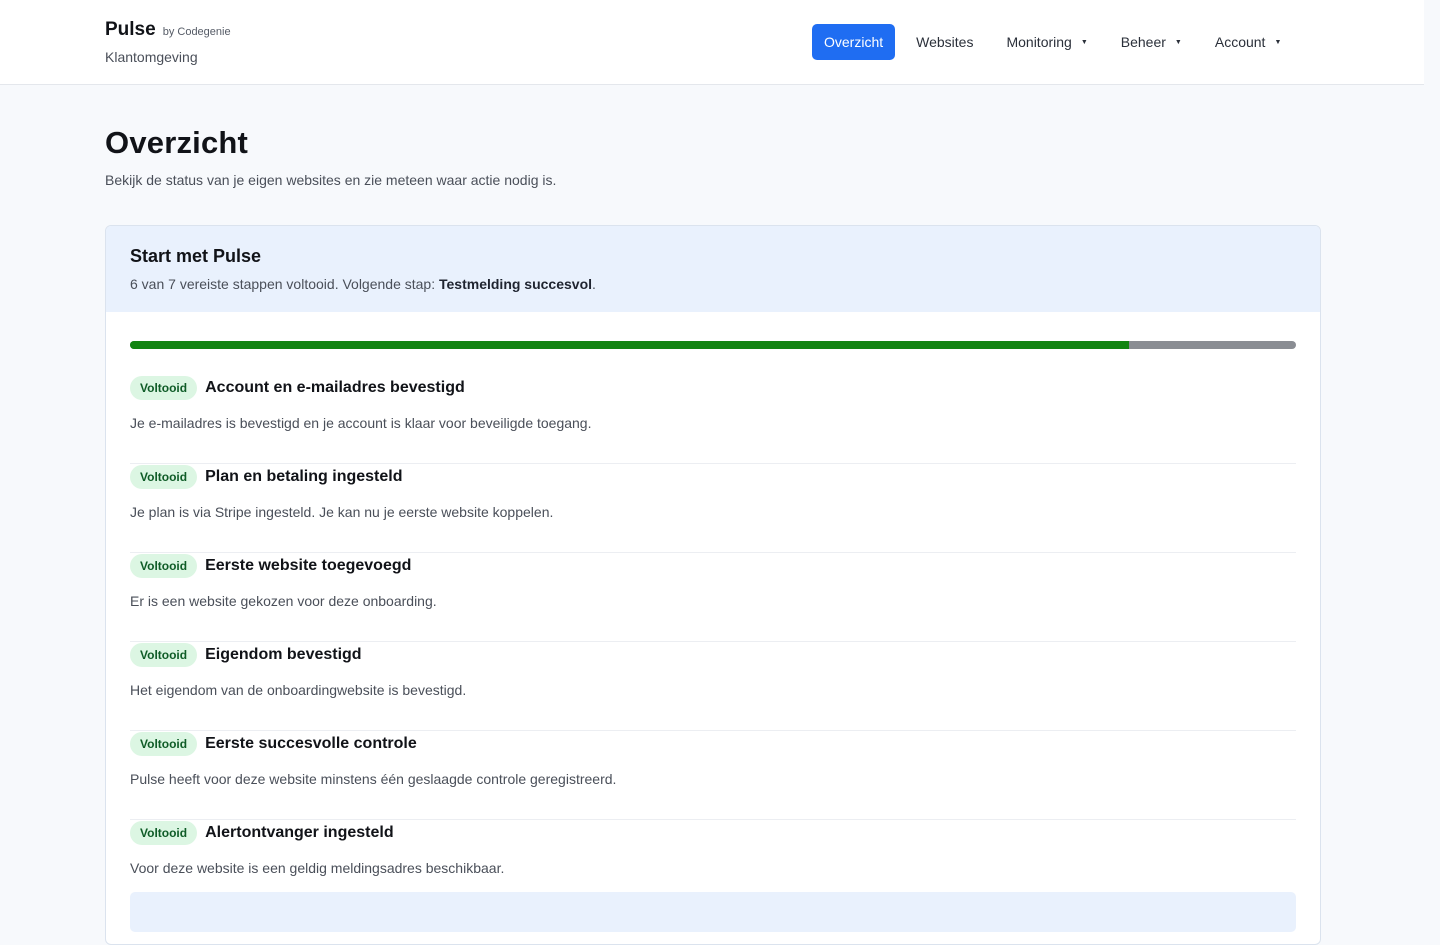  What do you see at coordinates (630, 345) in the screenshot?
I see `onboarding-progress-fill` at bounding box center [630, 345].